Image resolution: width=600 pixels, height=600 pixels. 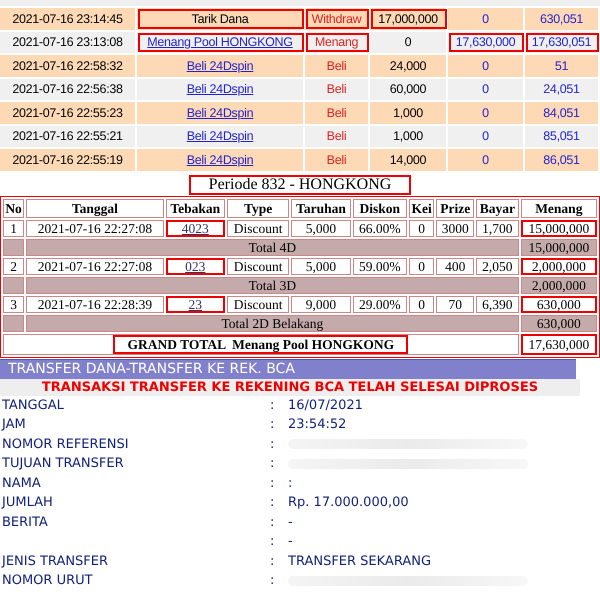 I want to click on table-cell: 0, so click(x=421, y=266).